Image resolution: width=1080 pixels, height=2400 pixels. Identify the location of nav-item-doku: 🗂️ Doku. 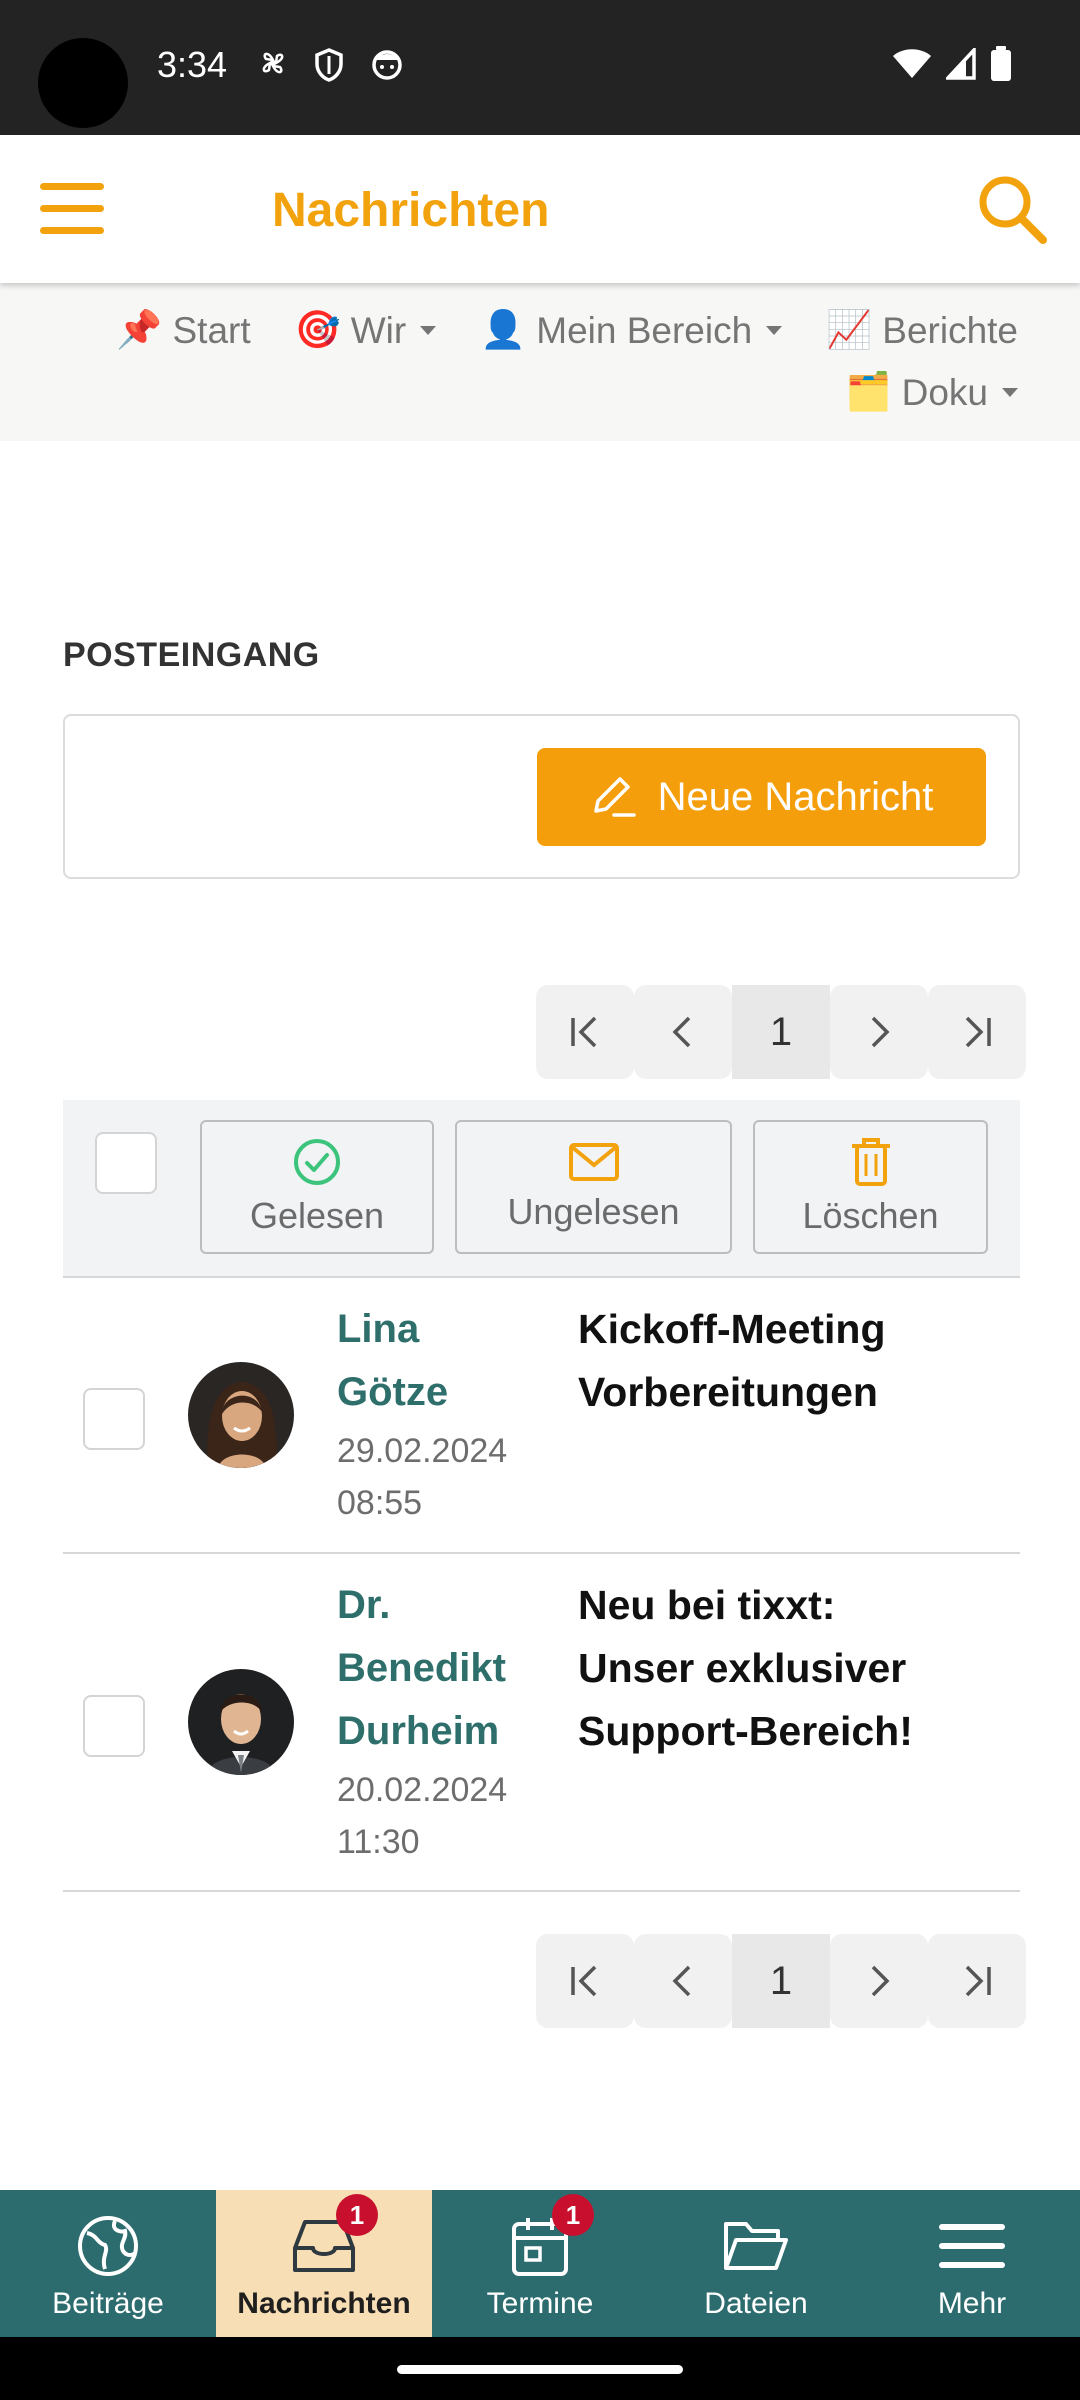
(932, 392).